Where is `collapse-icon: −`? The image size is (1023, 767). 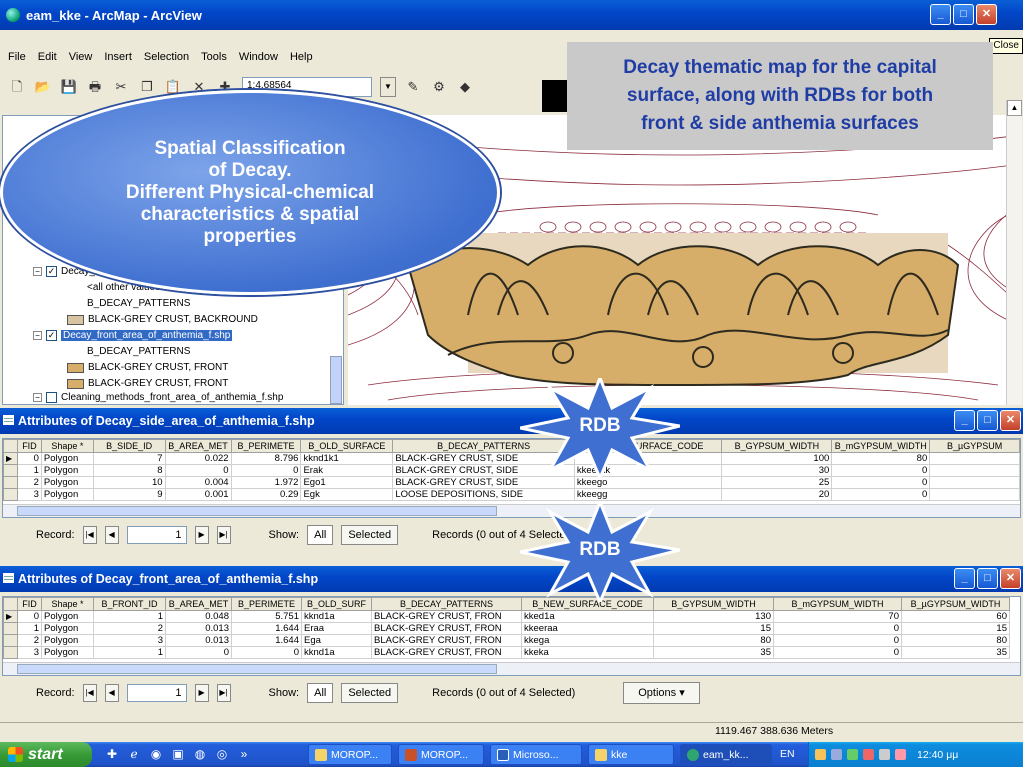
collapse-icon: − is located at coordinates (37, 397).